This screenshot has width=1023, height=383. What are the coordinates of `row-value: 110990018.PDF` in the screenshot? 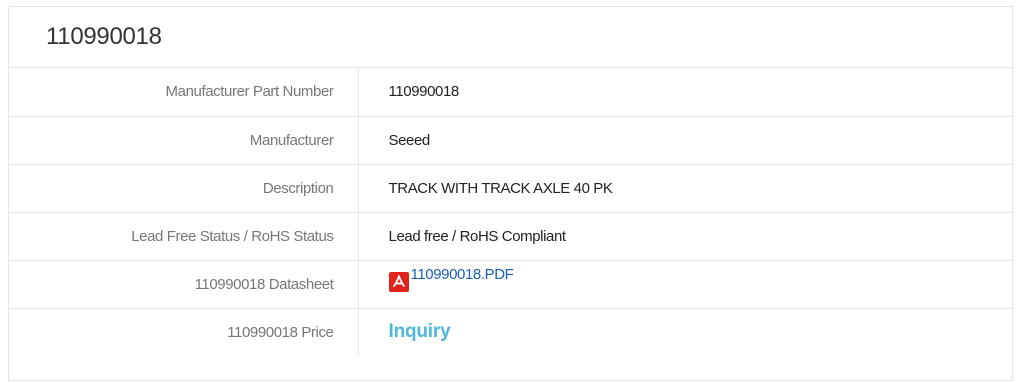 It's located at (685, 284).